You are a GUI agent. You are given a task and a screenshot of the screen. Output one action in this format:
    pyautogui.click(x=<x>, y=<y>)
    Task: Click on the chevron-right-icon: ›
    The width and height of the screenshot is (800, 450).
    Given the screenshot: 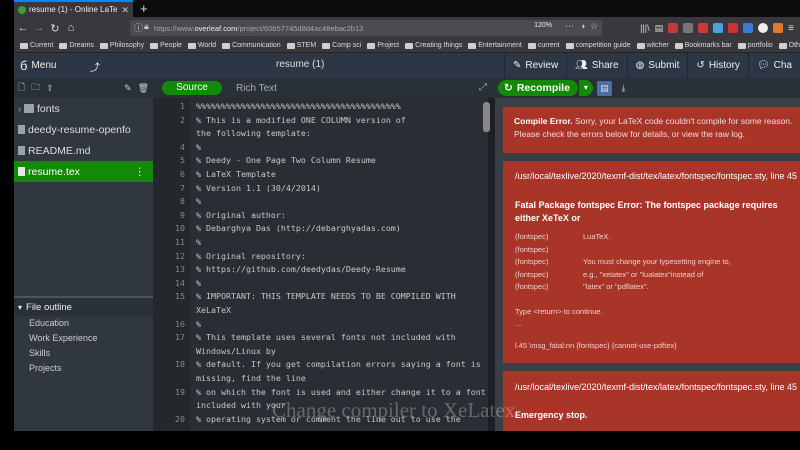 What is the action you would take?
    pyautogui.click(x=19, y=109)
    